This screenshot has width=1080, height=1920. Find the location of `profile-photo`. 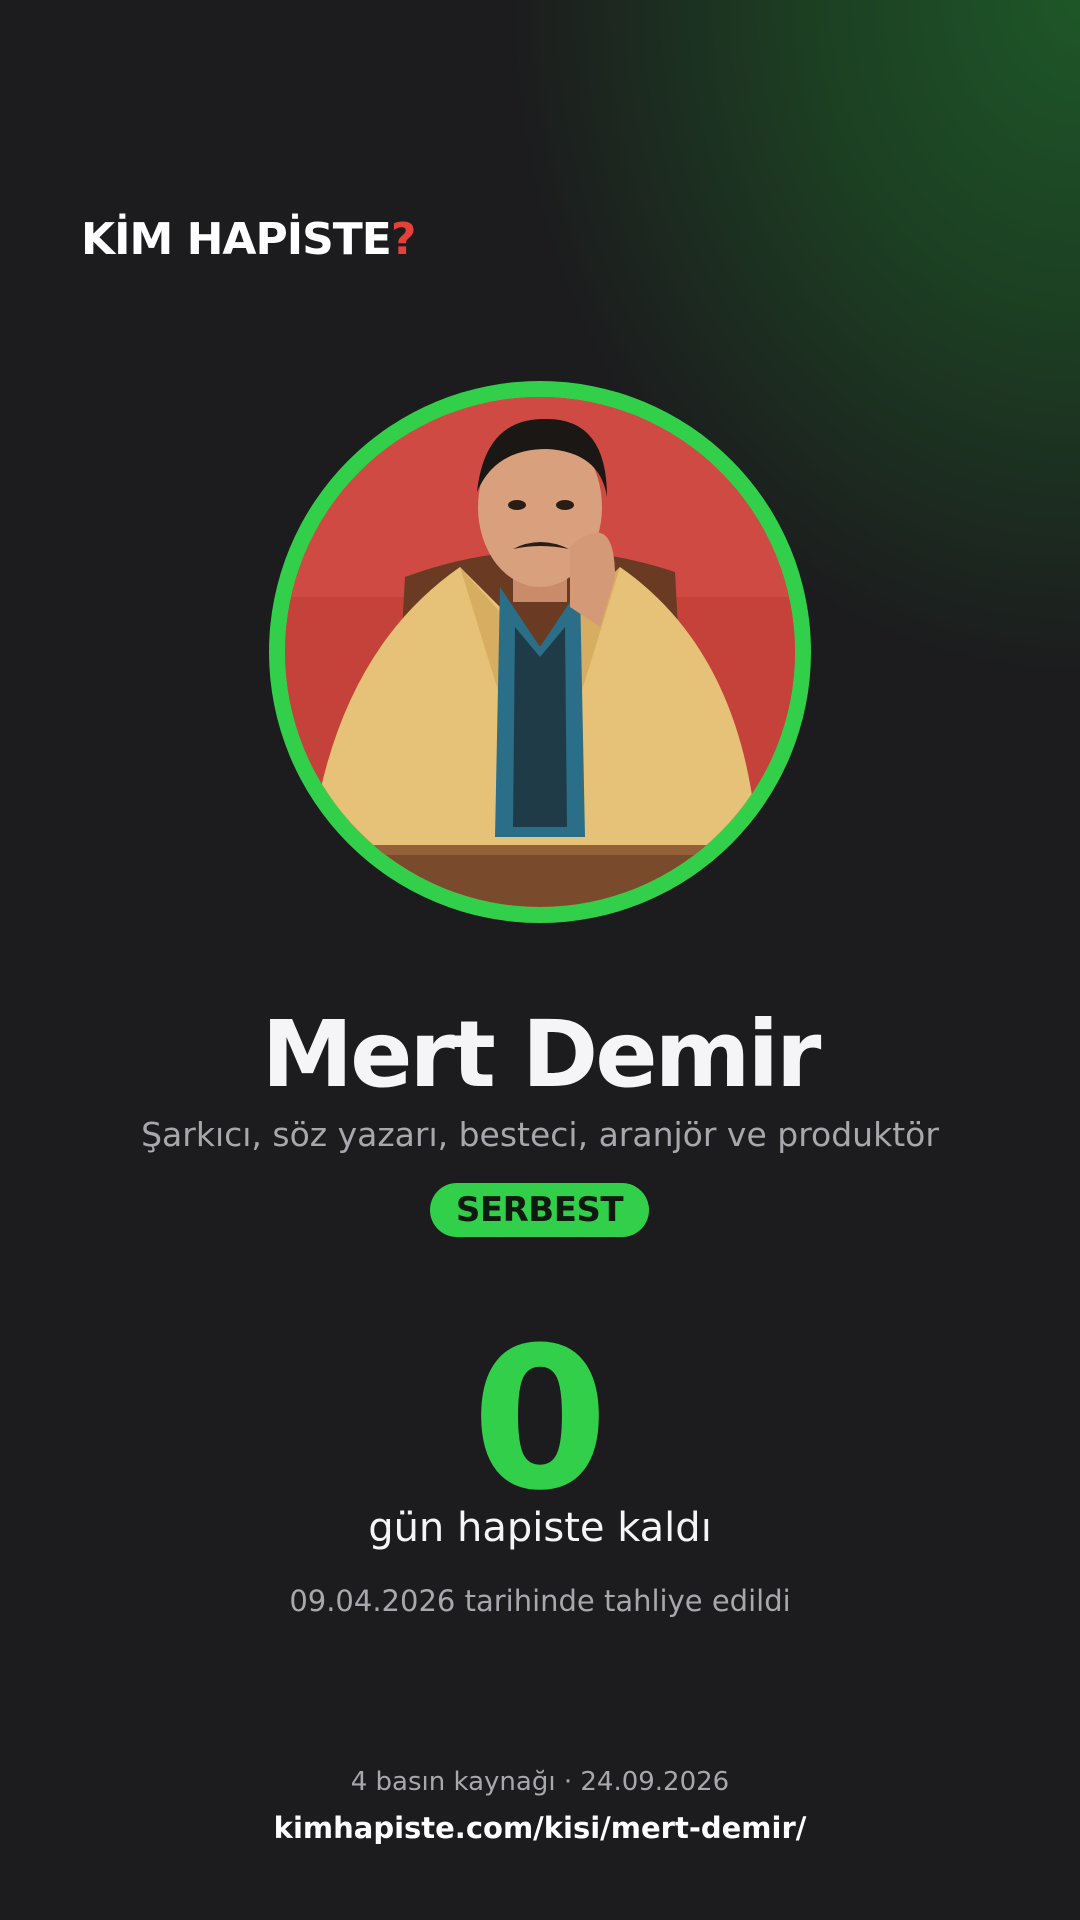

profile-photo is located at coordinates (540, 652).